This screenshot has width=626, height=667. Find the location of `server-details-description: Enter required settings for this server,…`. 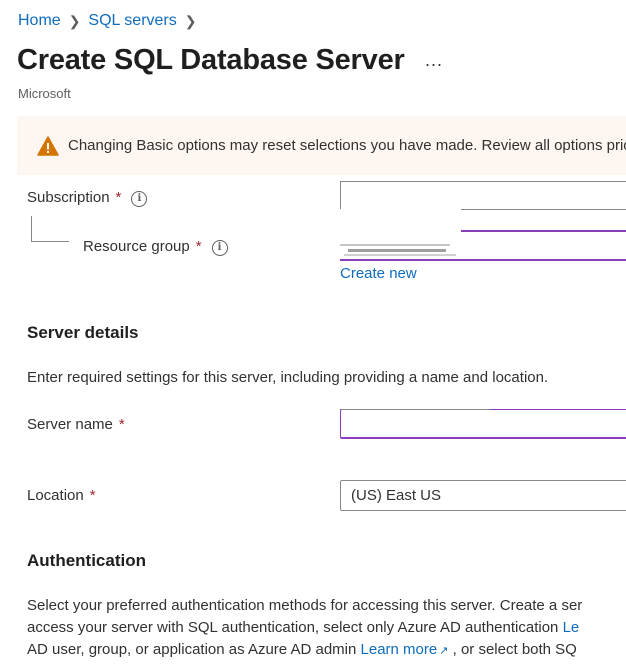

server-details-description: Enter required settings for this server,… is located at coordinates (288, 377).